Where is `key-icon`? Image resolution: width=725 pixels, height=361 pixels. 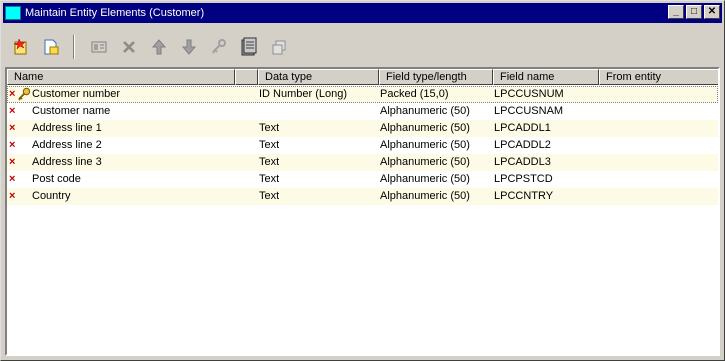 key-icon is located at coordinates (219, 46).